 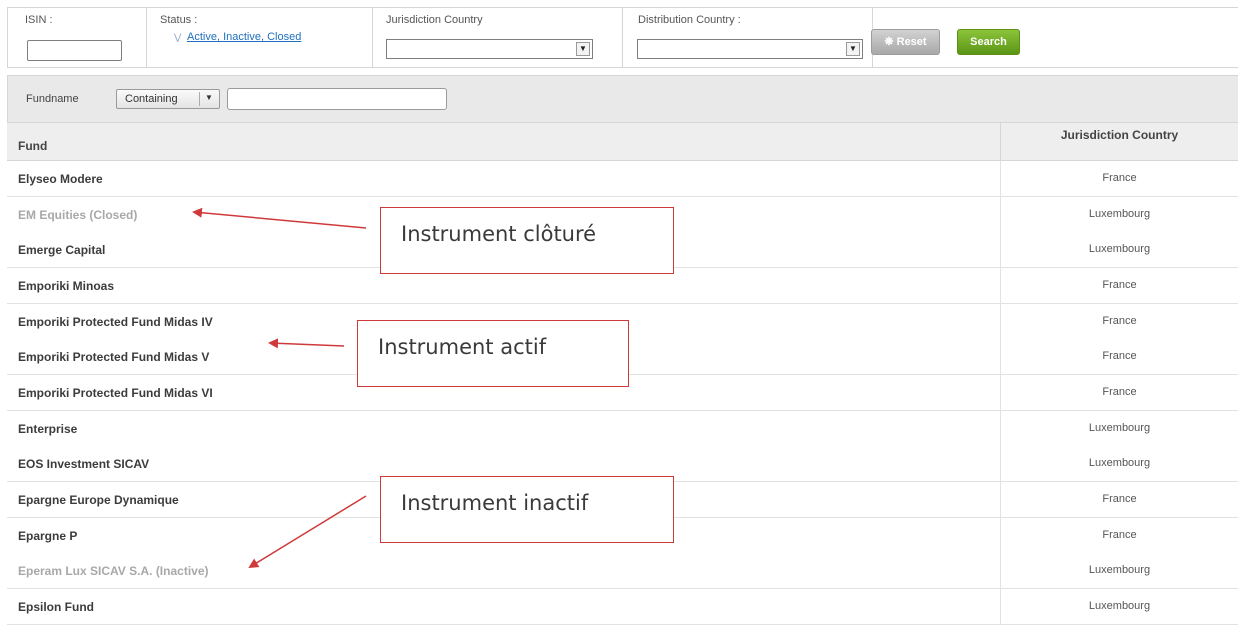 What do you see at coordinates (52, 99) in the screenshot?
I see `fundname-label: Fundname` at bounding box center [52, 99].